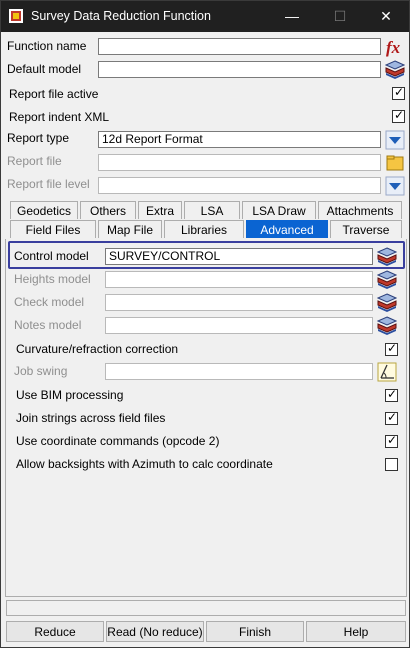 The image size is (410, 648). Describe the element at coordinates (48, 184) in the screenshot. I see `report-file-level-label: Report file level` at that location.